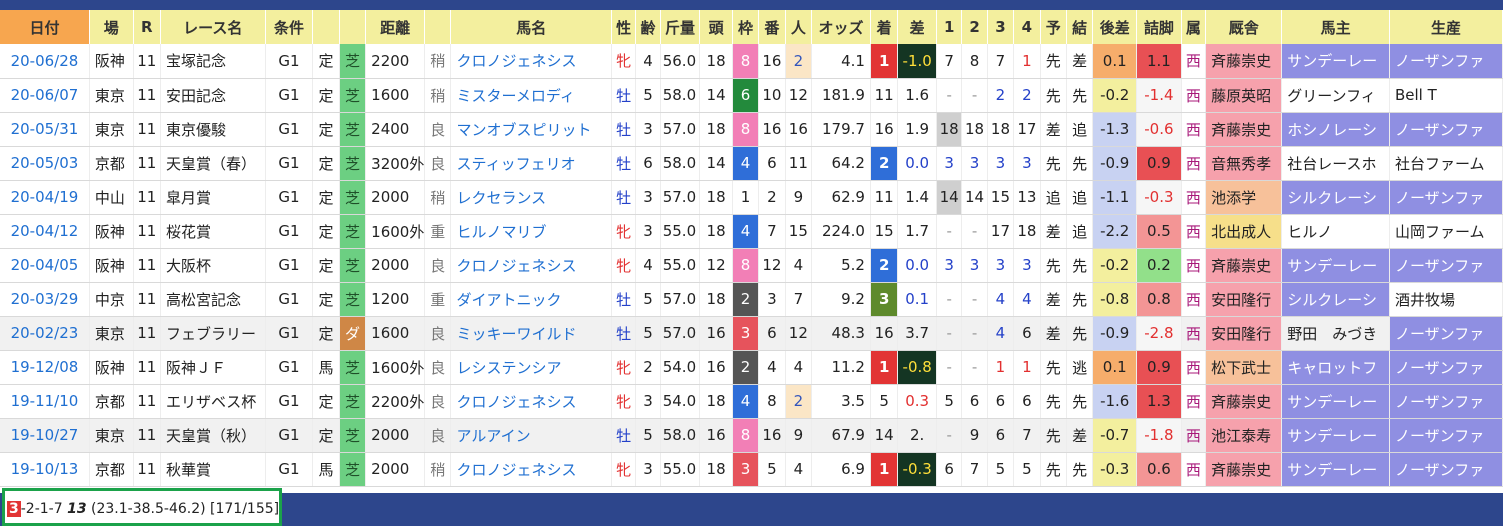 Image resolution: width=1503 pixels, height=526 pixels. What do you see at coordinates (45, 333) in the screenshot?
I see `cell-date: 20-02/23` at bounding box center [45, 333].